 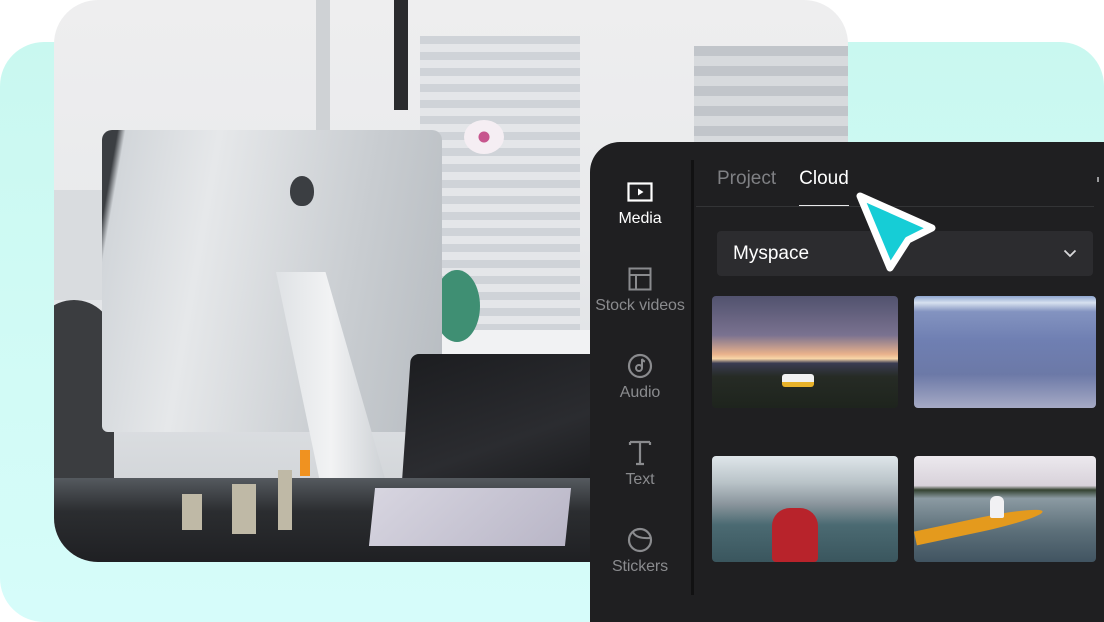 What do you see at coordinates (997, 507) in the screenshot?
I see `kayaker` at bounding box center [997, 507].